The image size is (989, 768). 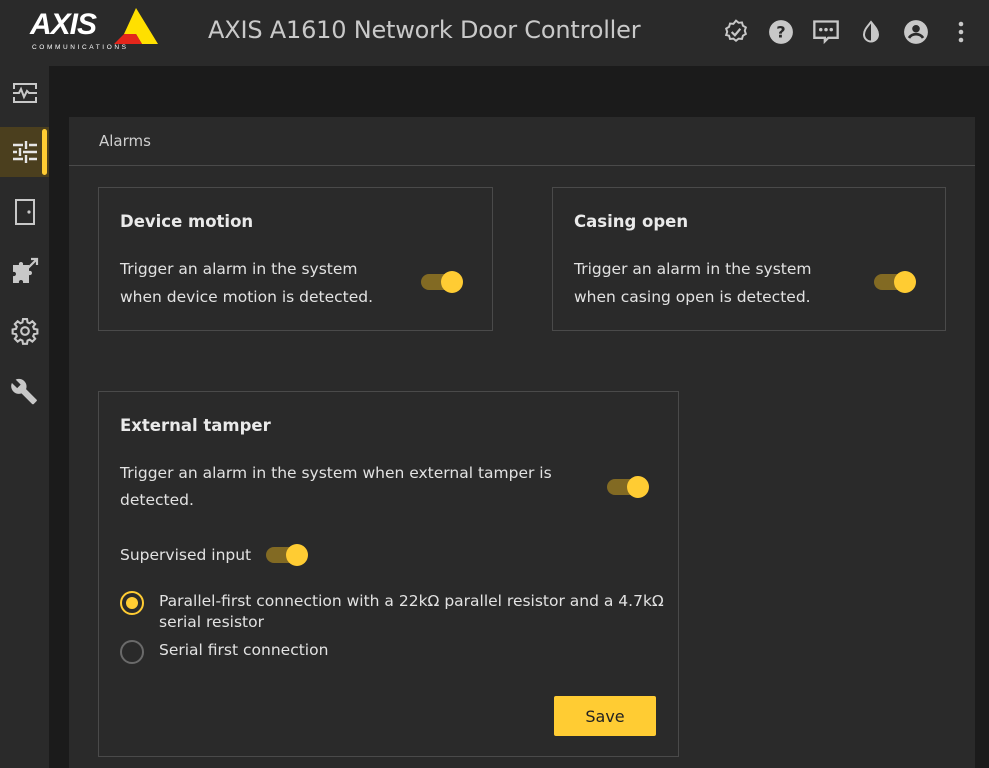 I want to click on panel-title: Alarms, so click(x=522, y=141).